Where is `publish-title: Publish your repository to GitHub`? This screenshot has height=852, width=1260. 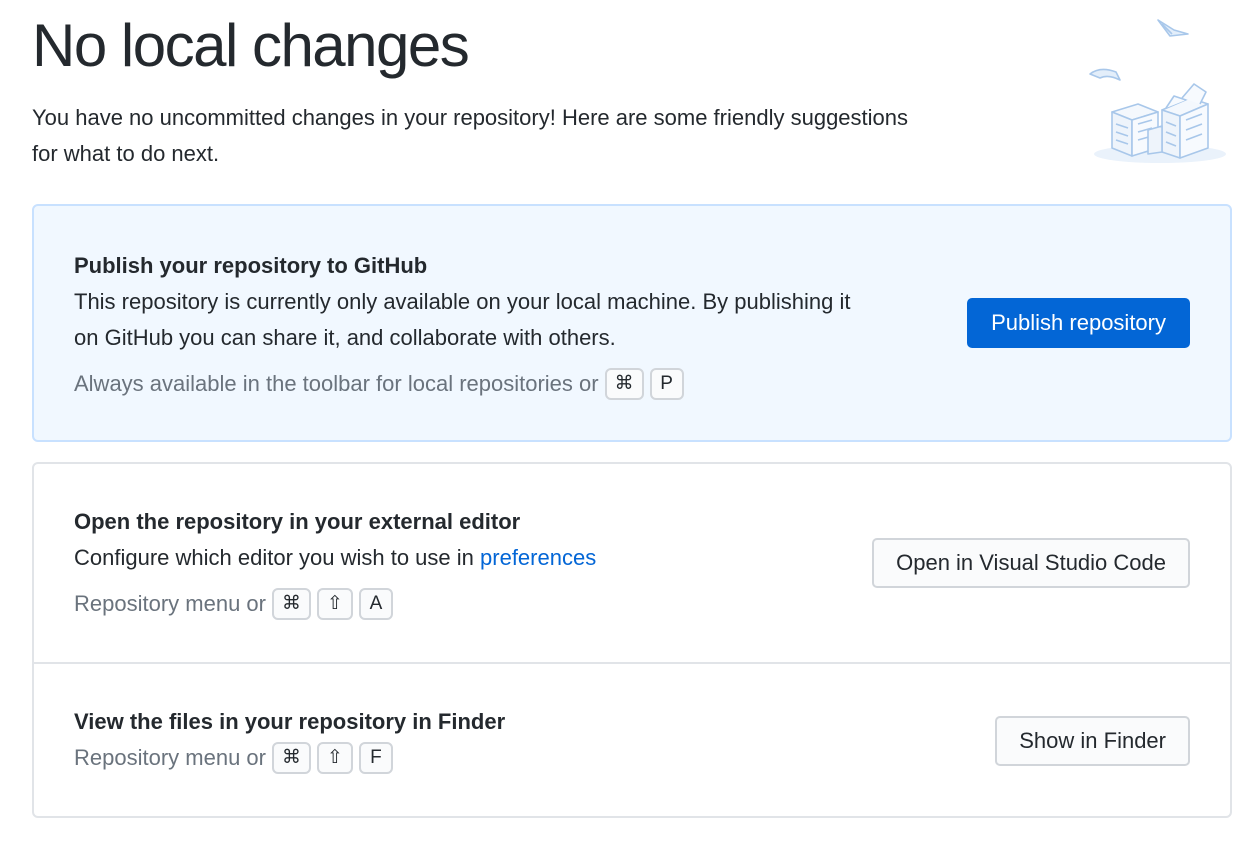
publish-title: Publish your repository to GitHub is located at coordinates (251, 265).